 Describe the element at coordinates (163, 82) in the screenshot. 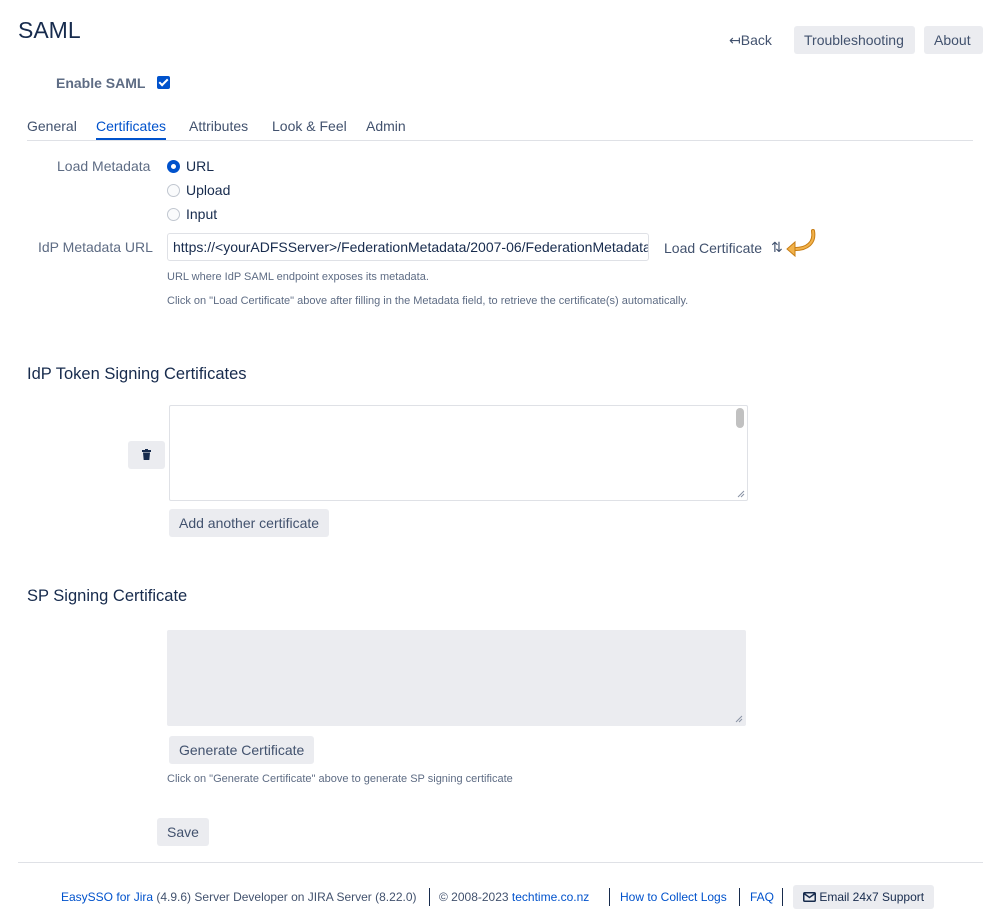

I see `enable-saml-checkbox` at that location.